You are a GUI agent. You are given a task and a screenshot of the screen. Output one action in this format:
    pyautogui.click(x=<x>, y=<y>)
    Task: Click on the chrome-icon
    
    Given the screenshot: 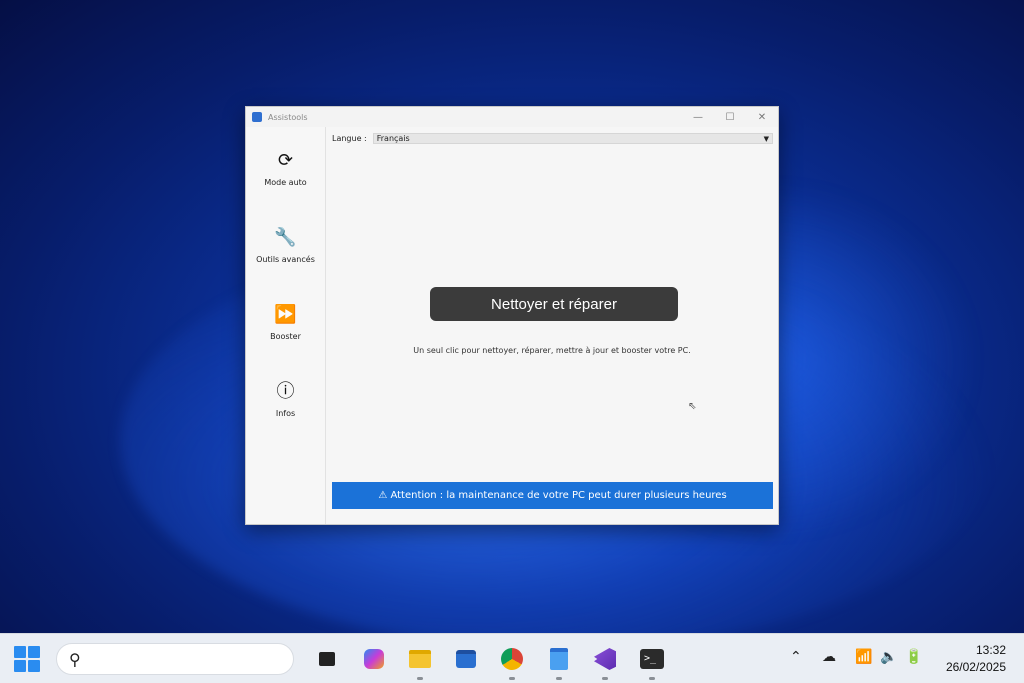 What is the action you would take?
    pyautogui.click(x=512, y=659)
    